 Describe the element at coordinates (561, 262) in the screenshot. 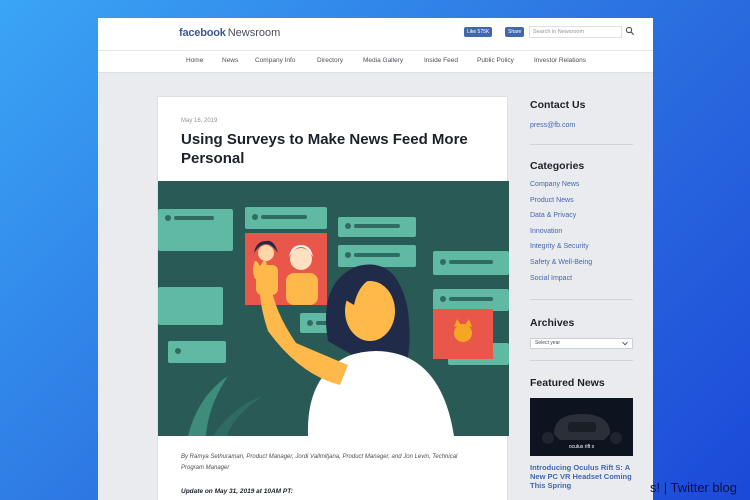

I see `category-safety-wellbeing: Safety & Well-Being` at that location.